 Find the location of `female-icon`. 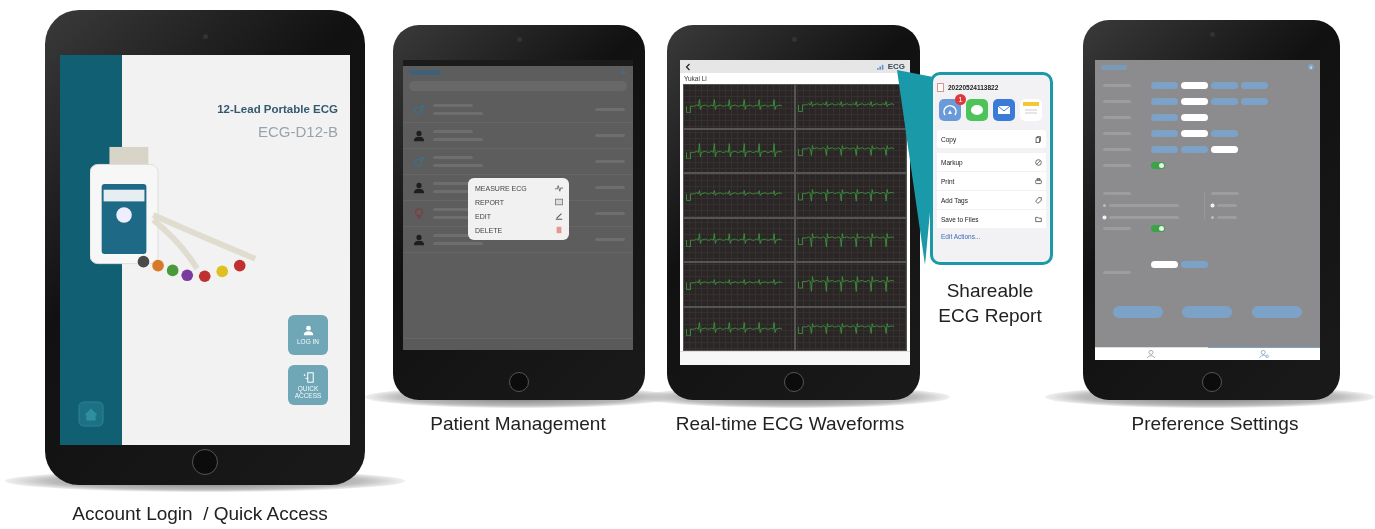

female-icon is located at coordinates (419, 213).